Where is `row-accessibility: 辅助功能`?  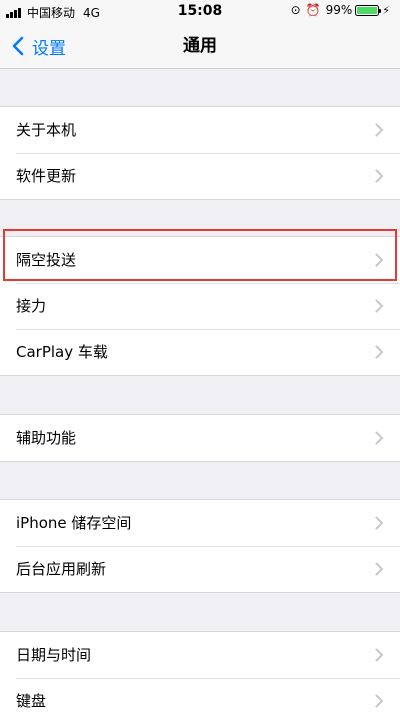
row-accessibility: 辅助功能 is located at coordinates (200, 438).